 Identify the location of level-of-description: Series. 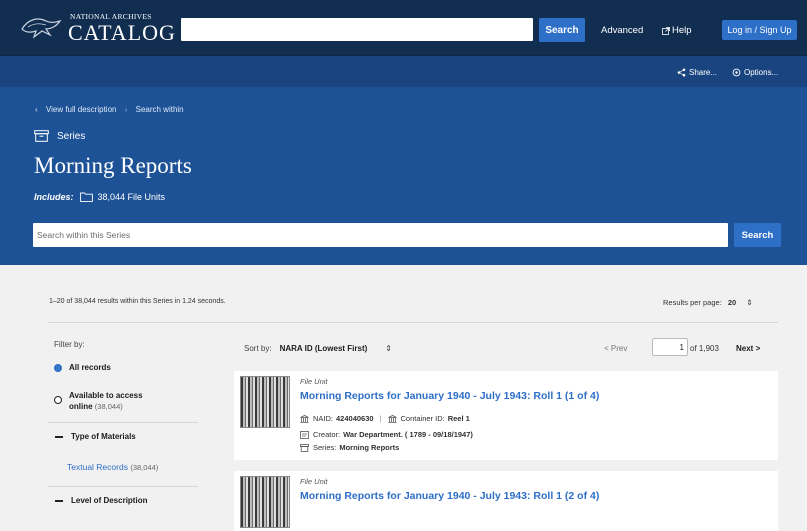
(59, 136).